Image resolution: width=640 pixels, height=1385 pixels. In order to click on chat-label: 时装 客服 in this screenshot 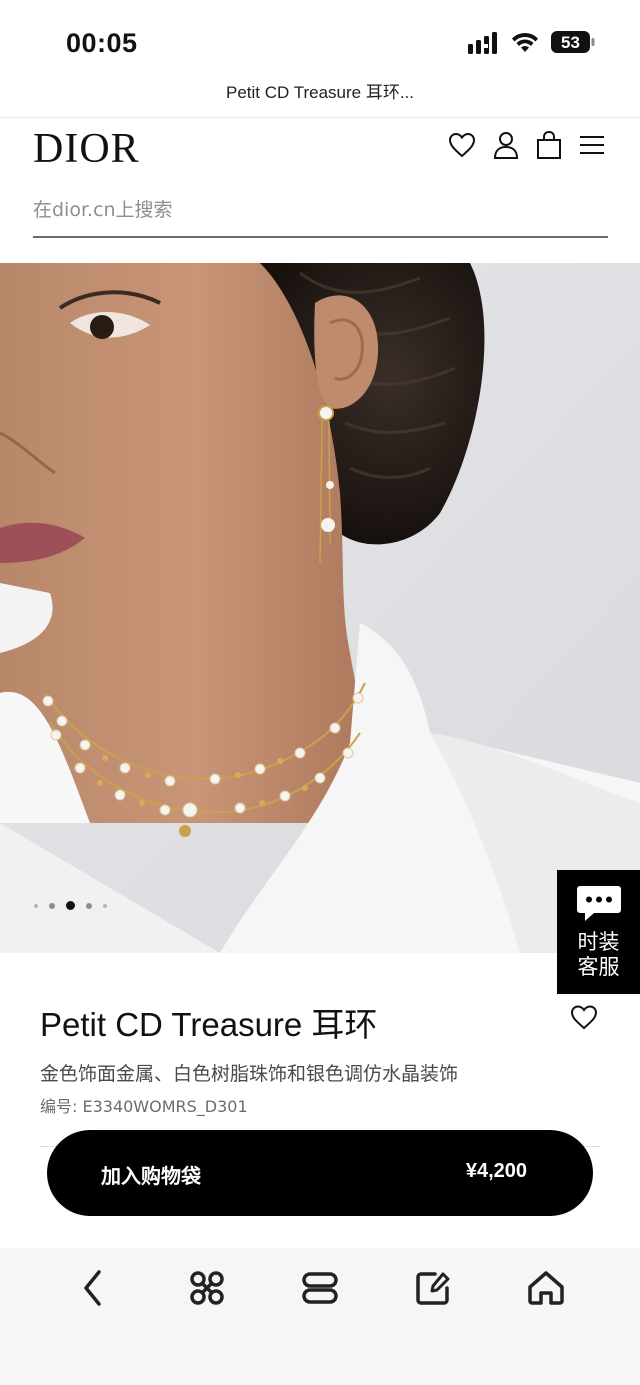, I will do `click(598, 955)`.